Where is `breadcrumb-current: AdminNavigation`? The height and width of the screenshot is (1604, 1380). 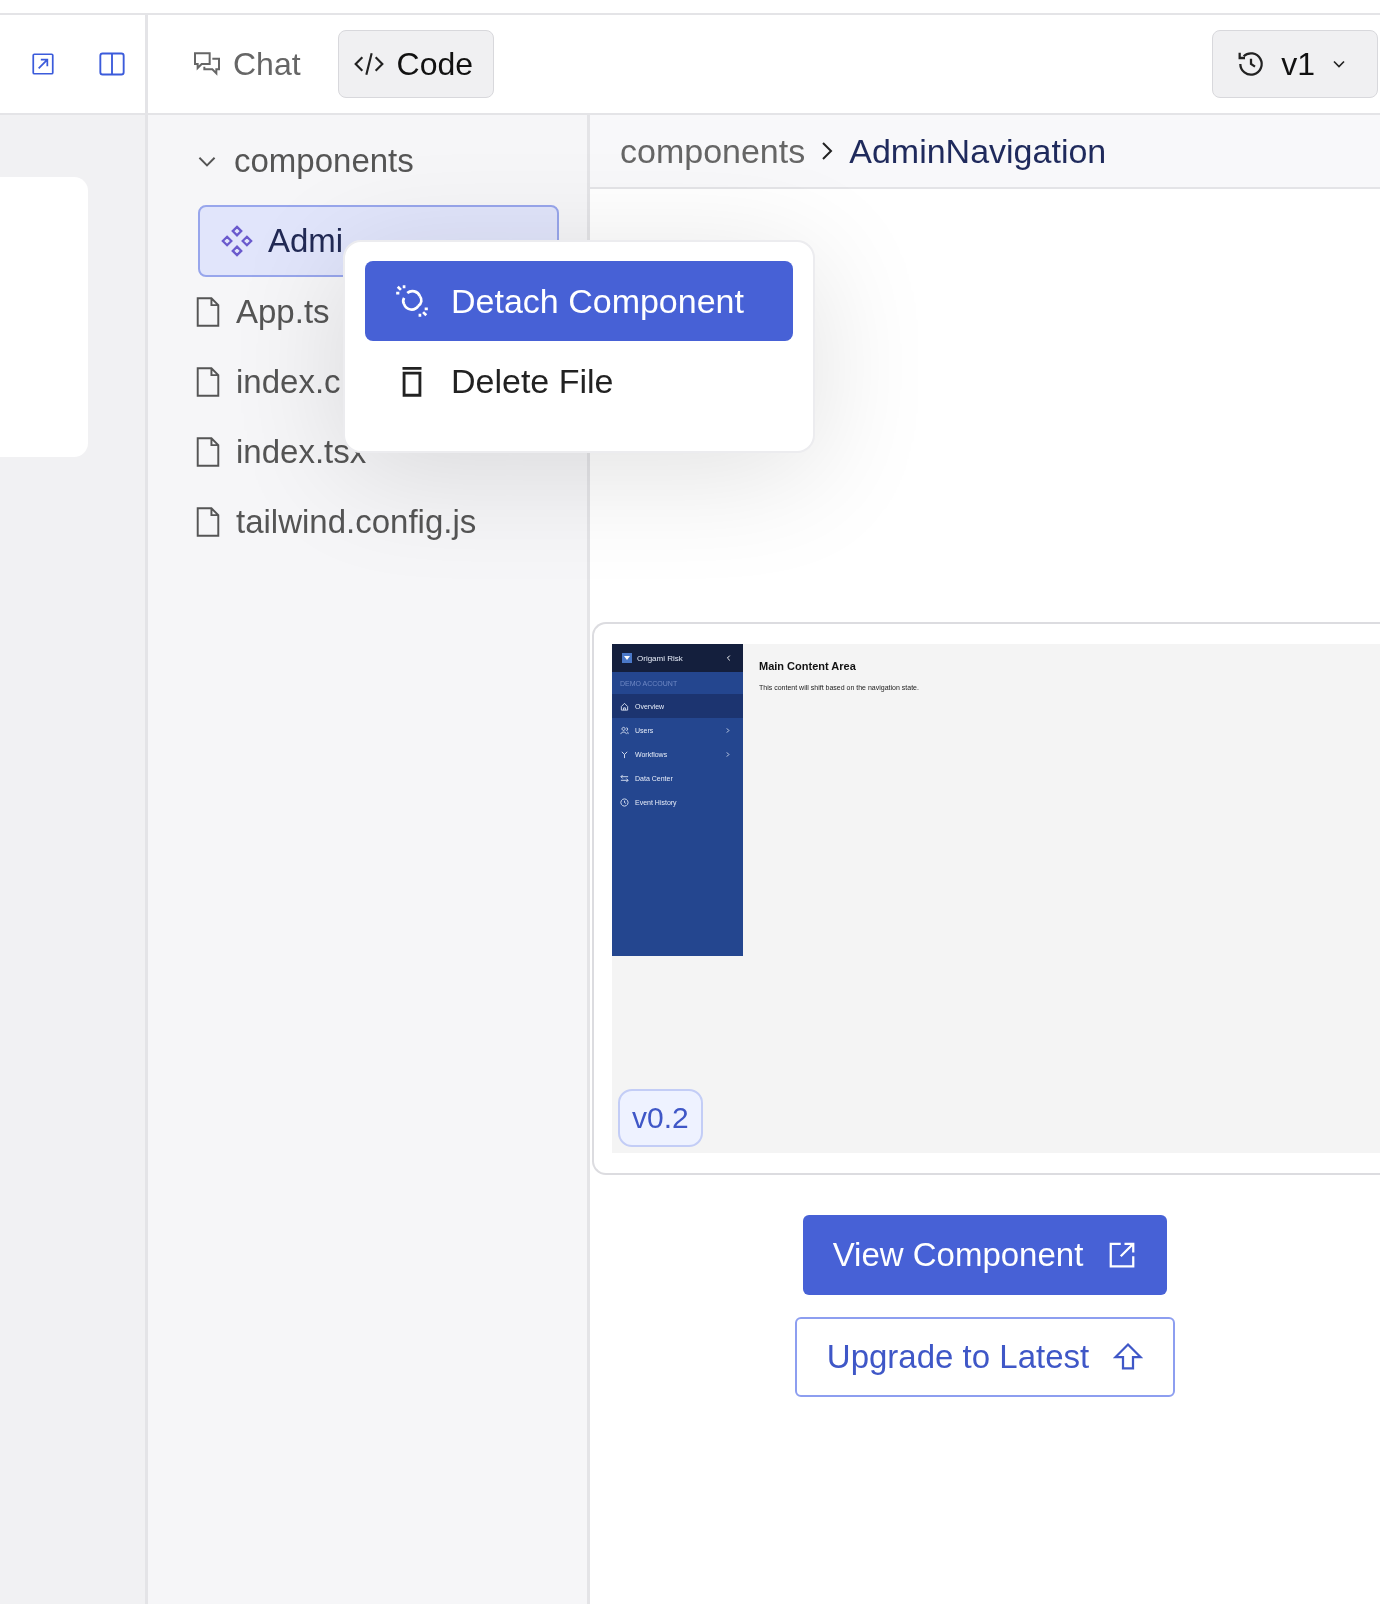 breadcrumb-current: AdminNavigation is located at coordinates (978, 151).